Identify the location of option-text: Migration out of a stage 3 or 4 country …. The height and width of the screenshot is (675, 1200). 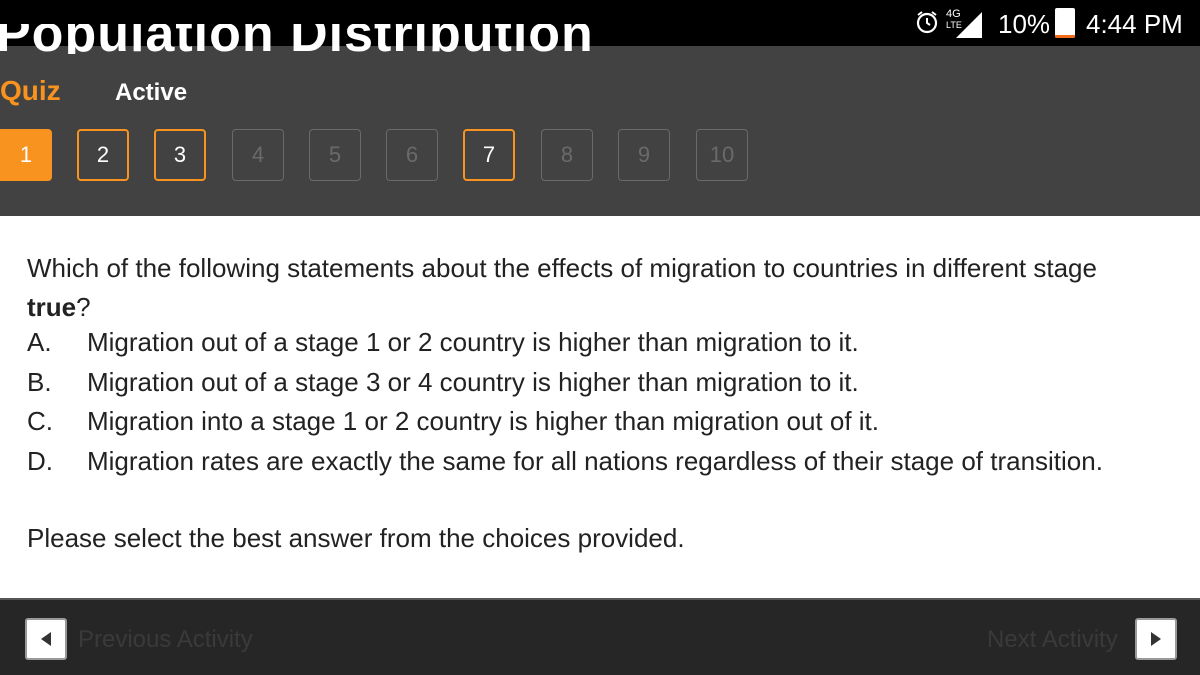
(473, 381).